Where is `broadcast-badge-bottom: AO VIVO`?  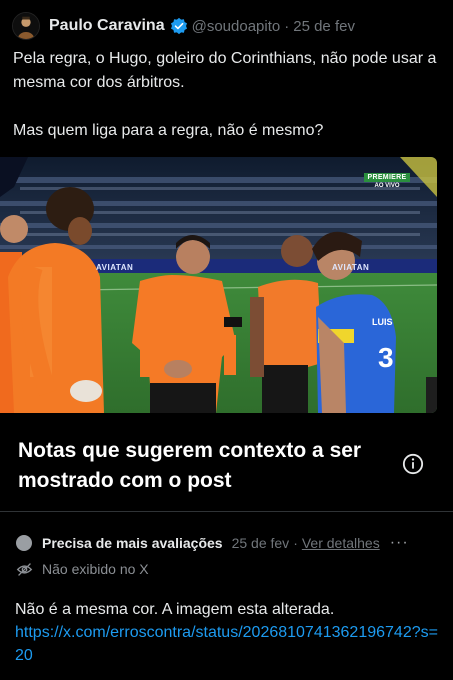 broadcast-badge-bottom: AO VIVO is located at coordinates (387, 186).